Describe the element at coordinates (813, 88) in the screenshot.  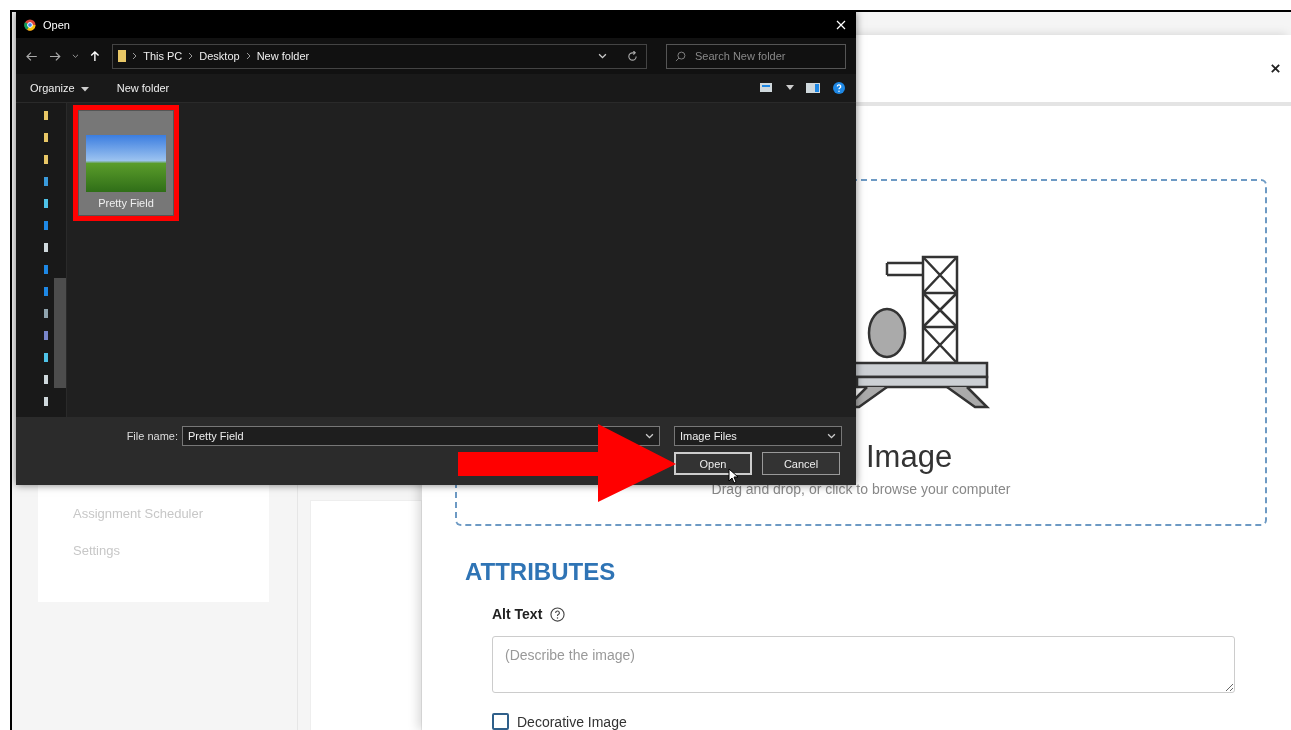
I see `preview-pane-icon` at that location.